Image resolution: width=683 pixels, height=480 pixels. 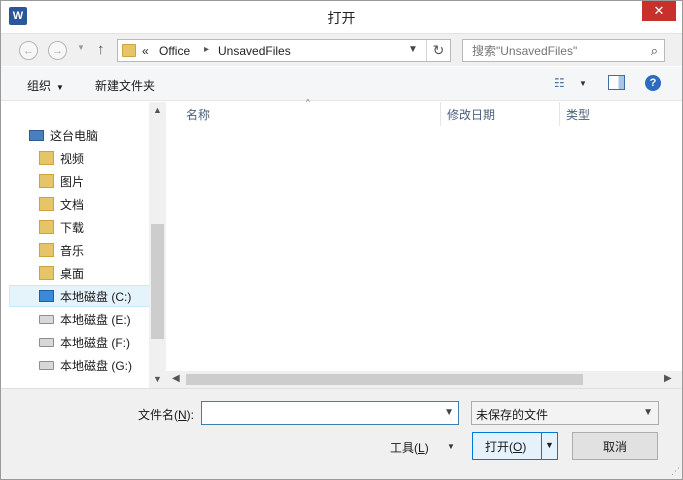 I want to click on title-bar: W 打开 ✕, so click(x=341, y=16).